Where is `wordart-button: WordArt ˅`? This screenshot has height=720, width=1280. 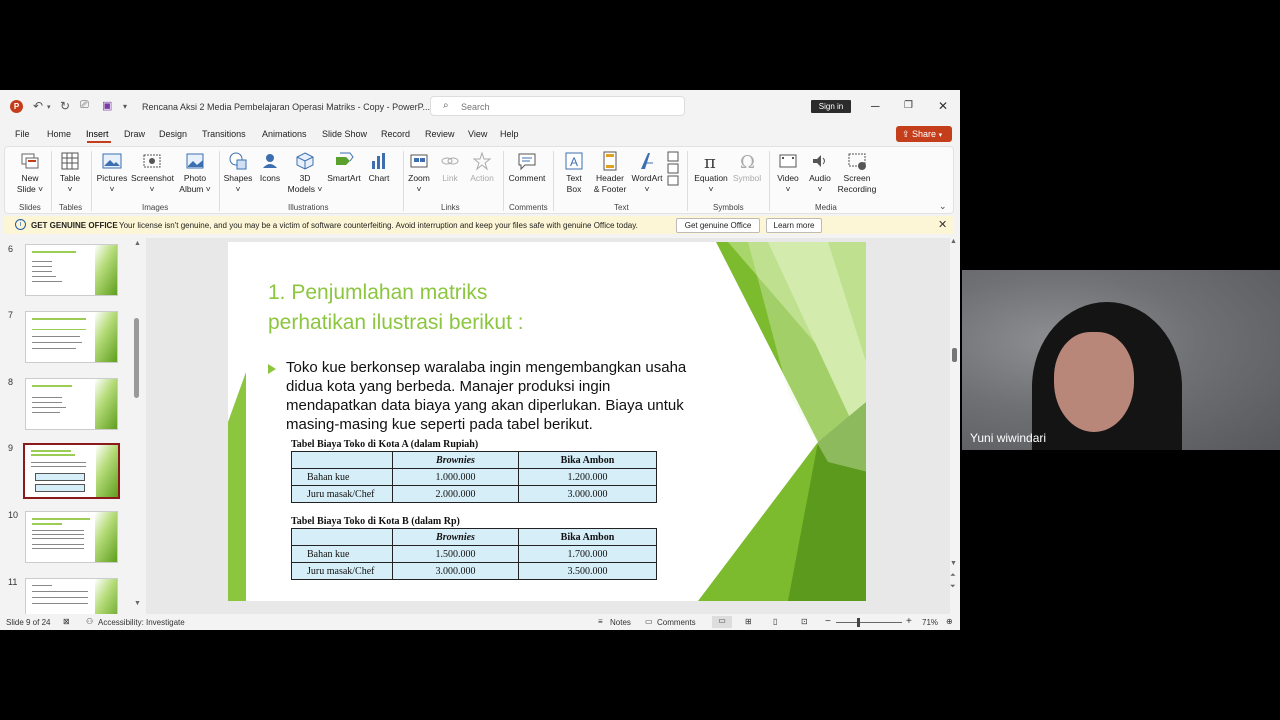
wordart-button: WordArt ˅ is located at coordinates (647, 173).